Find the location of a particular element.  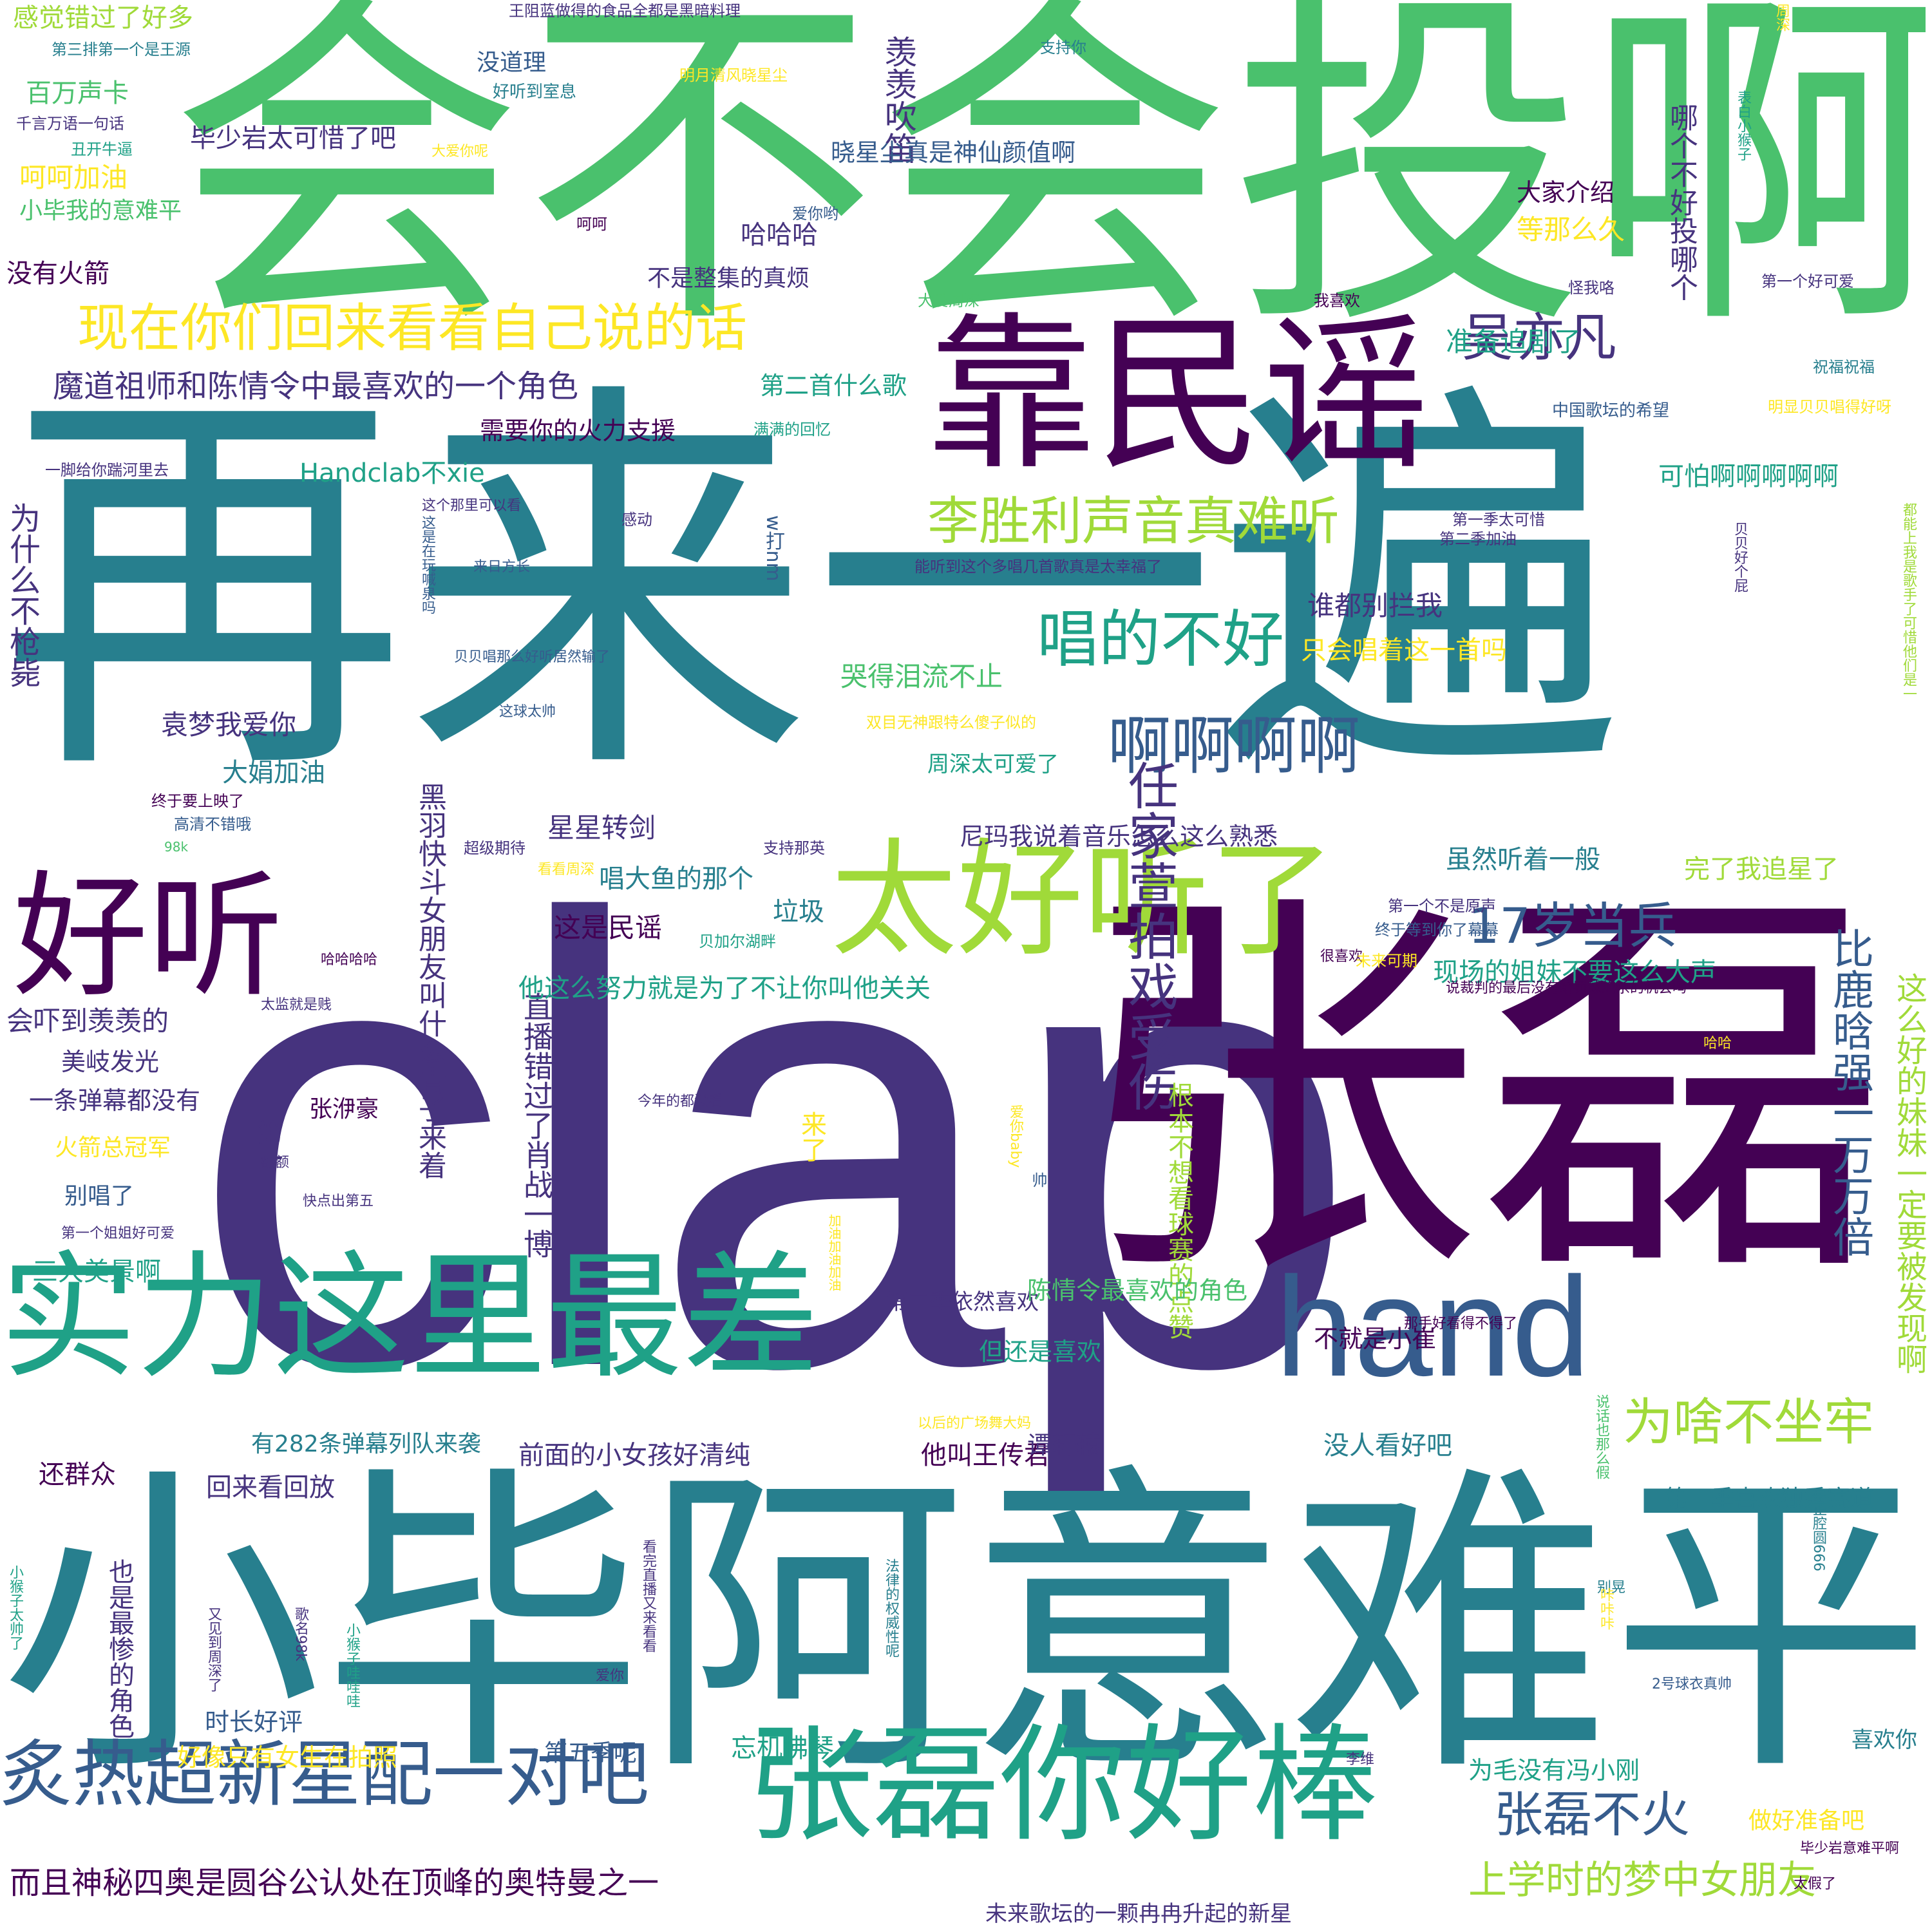

cloud-word: 陈情令最喜欢的角色 is located at coordinates (1137, 1290).